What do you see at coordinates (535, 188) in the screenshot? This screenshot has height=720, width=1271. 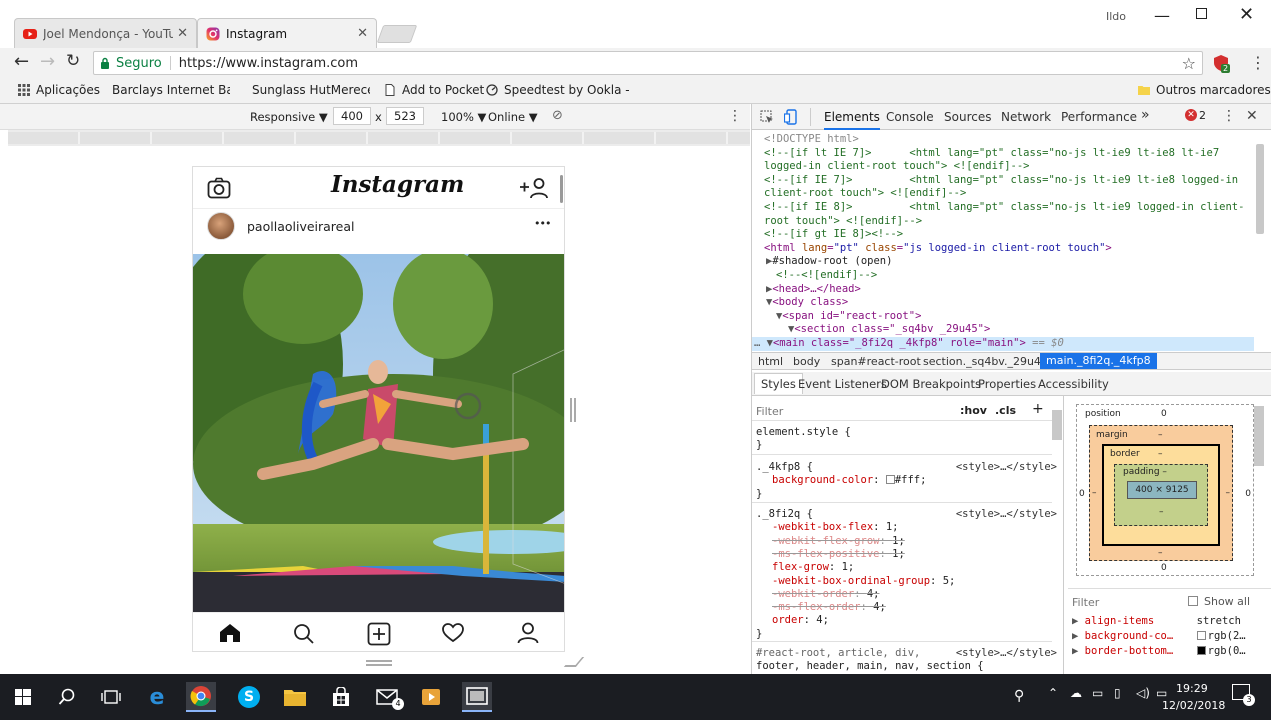 I see `add-user-icon` at bounding box center [535, 188].